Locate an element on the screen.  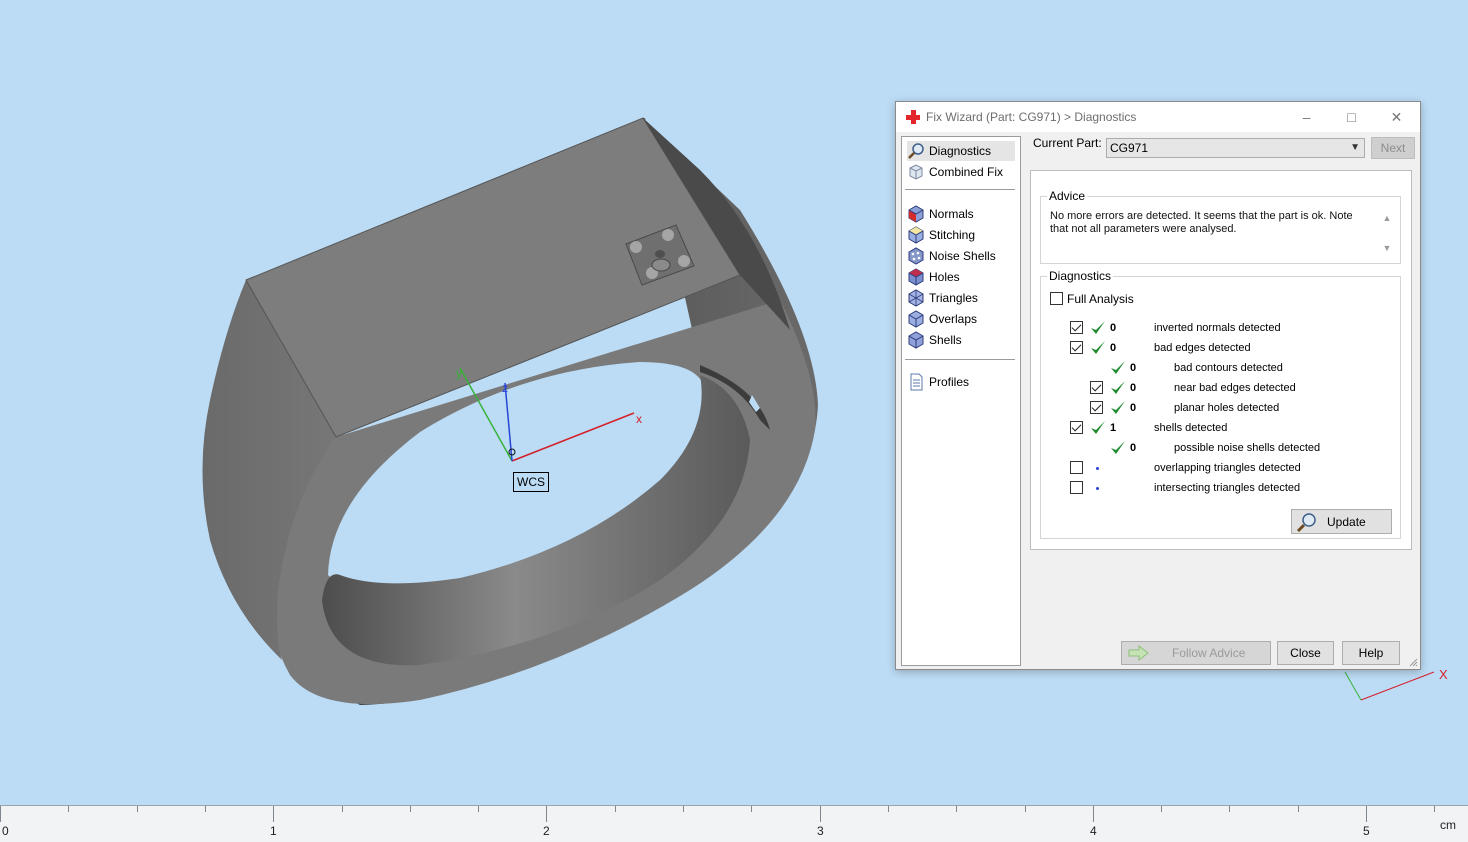
nav-item-noise-shells: Noise Shells is located at coordinates (961, 256).